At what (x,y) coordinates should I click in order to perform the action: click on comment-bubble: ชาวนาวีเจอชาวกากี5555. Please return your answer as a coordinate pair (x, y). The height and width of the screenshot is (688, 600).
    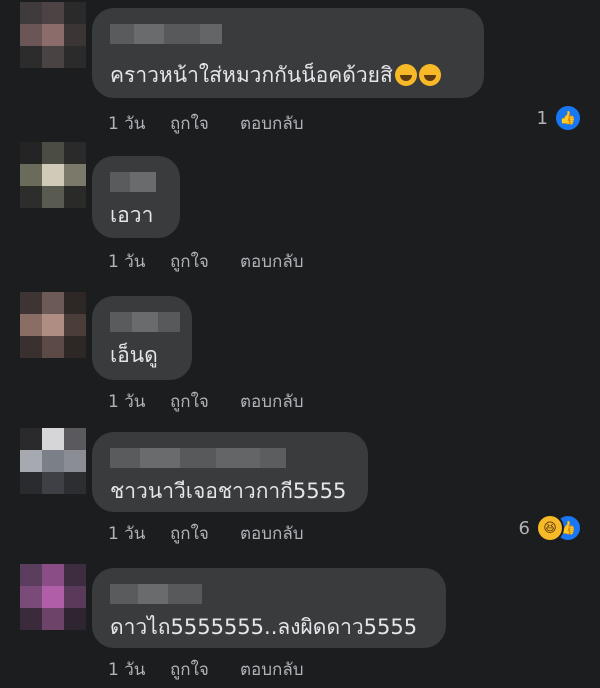
    Looking at the image, I should click on (230, 472).